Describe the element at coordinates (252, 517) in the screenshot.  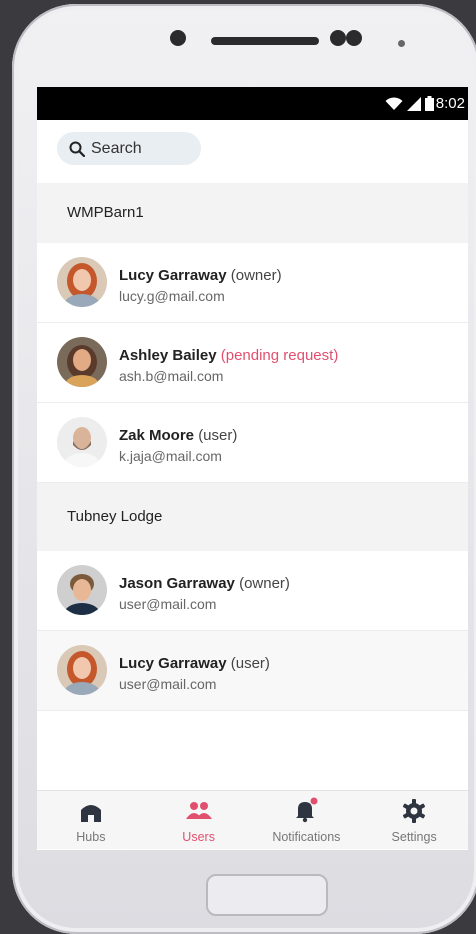
I see `group-header: Tubney Lodge` at that location.